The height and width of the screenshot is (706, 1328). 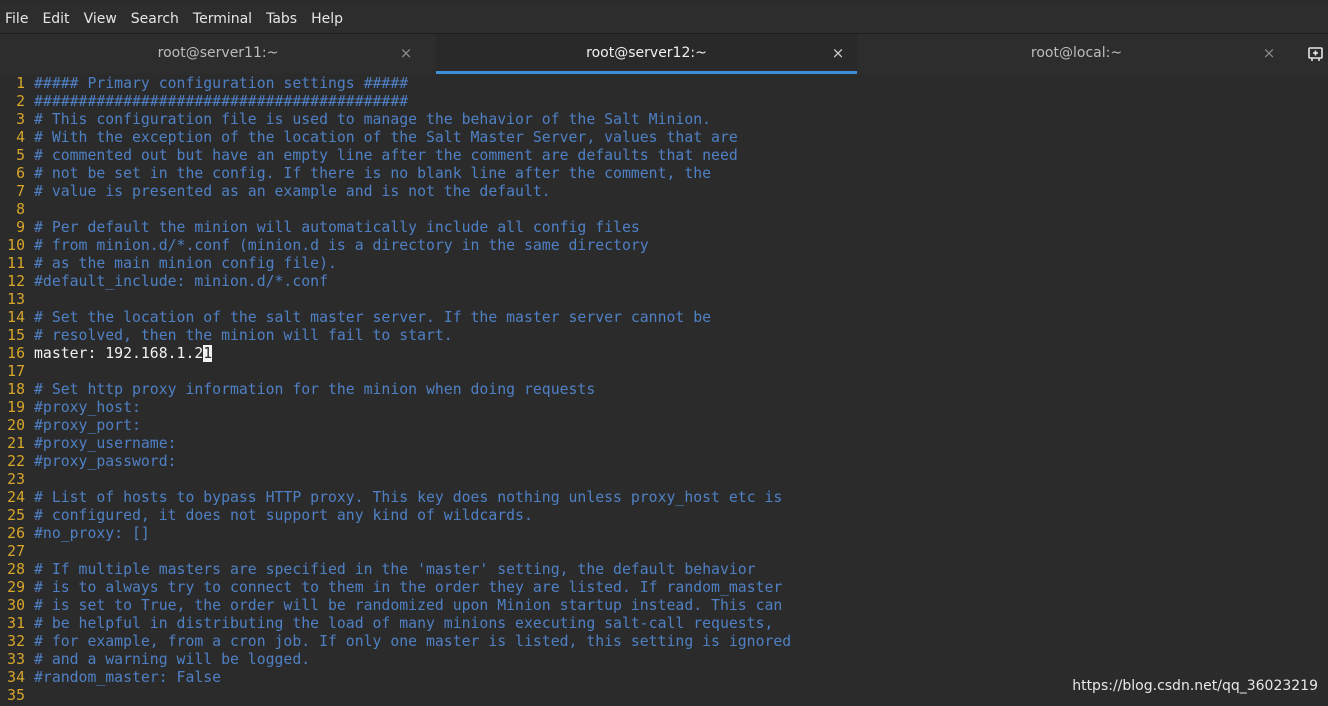 I want to click on line-number: 7, so click(x=20, y=191).